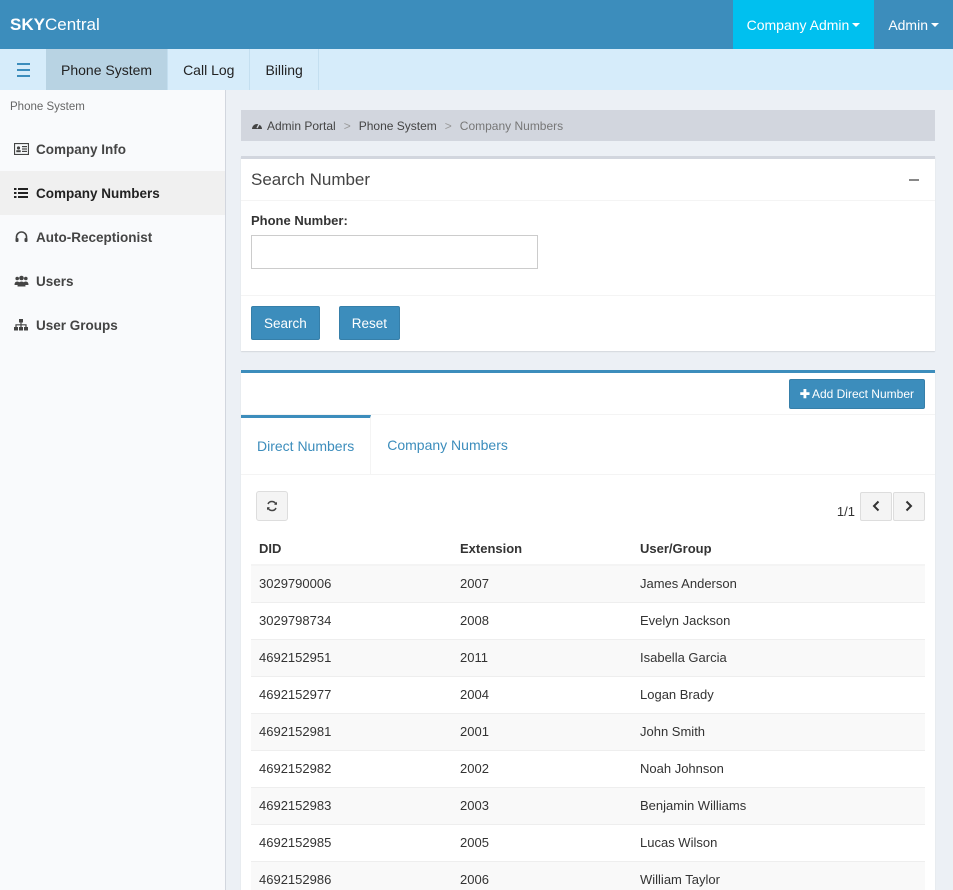  I want to click on cell-extension: 2001, so click(542, 731).